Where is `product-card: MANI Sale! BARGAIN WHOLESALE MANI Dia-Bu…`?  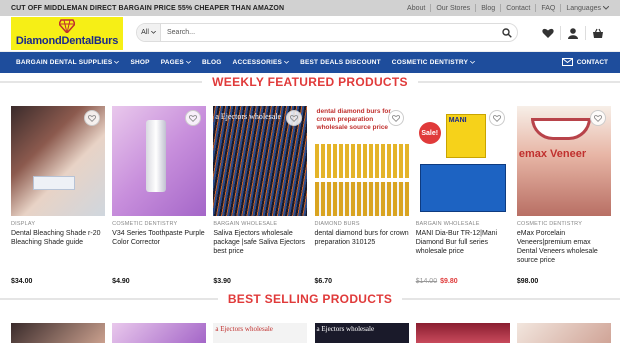
product-card: MANI Sale! BARGAIN WHOLESALE MANI Dia-Bu… is located at coordinates (462, 195).